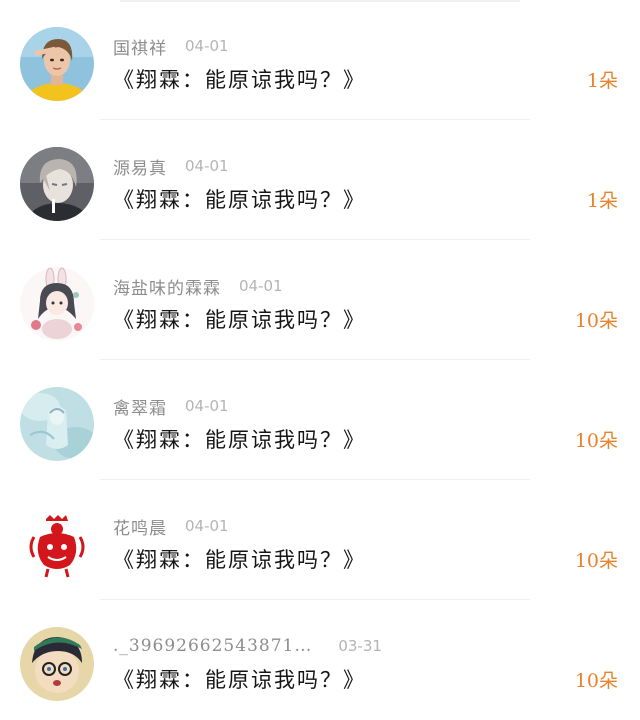  I want to click on red-paper-cut-rooster-avatar, so click(57, 544).